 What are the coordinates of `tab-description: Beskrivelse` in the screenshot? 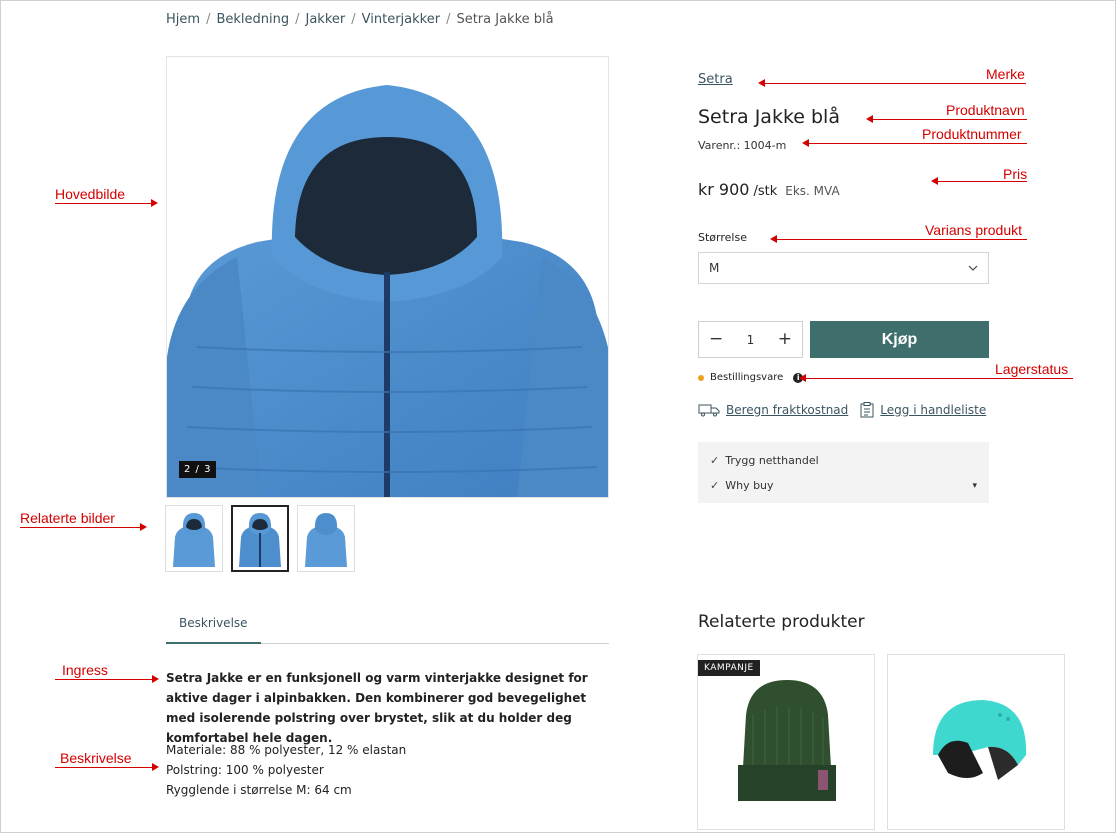 It's located at (213, 625).